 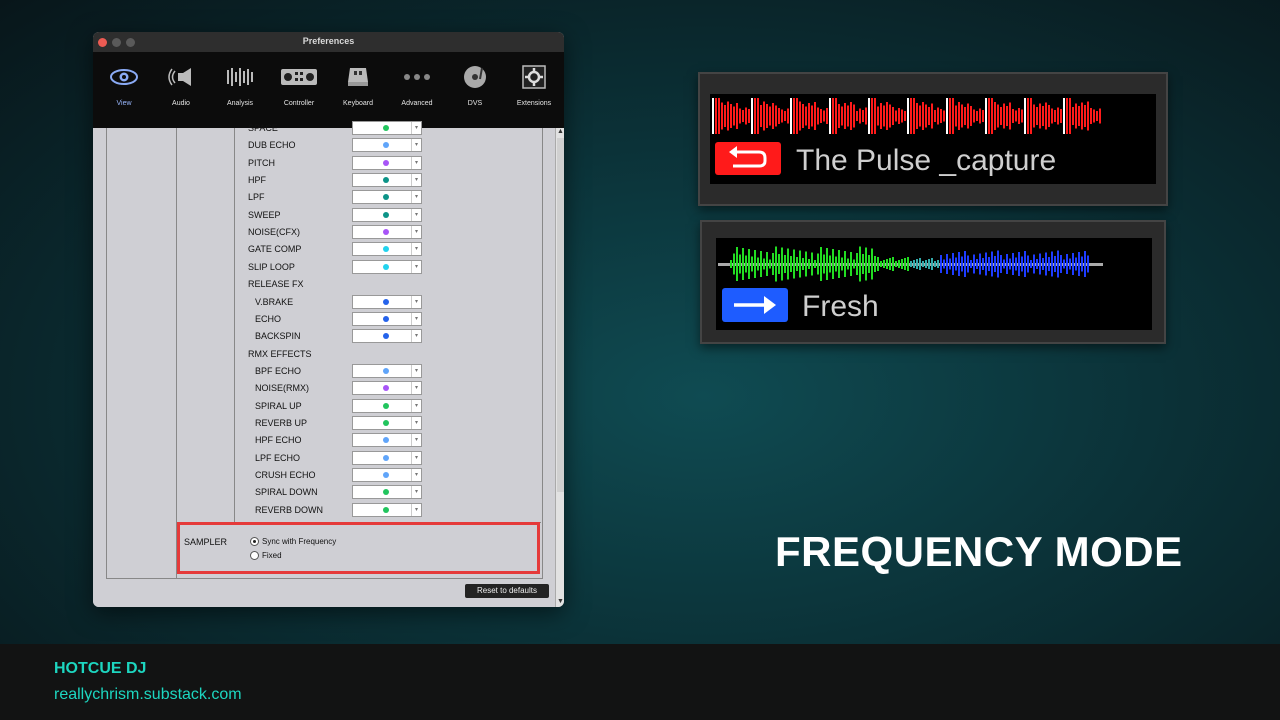 I want to click on tab-label: Extensions, so click(x=534, y=103).